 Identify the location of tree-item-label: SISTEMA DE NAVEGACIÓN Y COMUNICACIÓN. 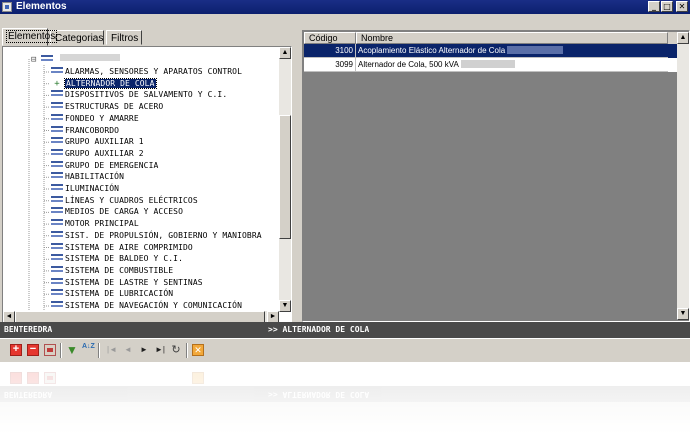
(153, 305).